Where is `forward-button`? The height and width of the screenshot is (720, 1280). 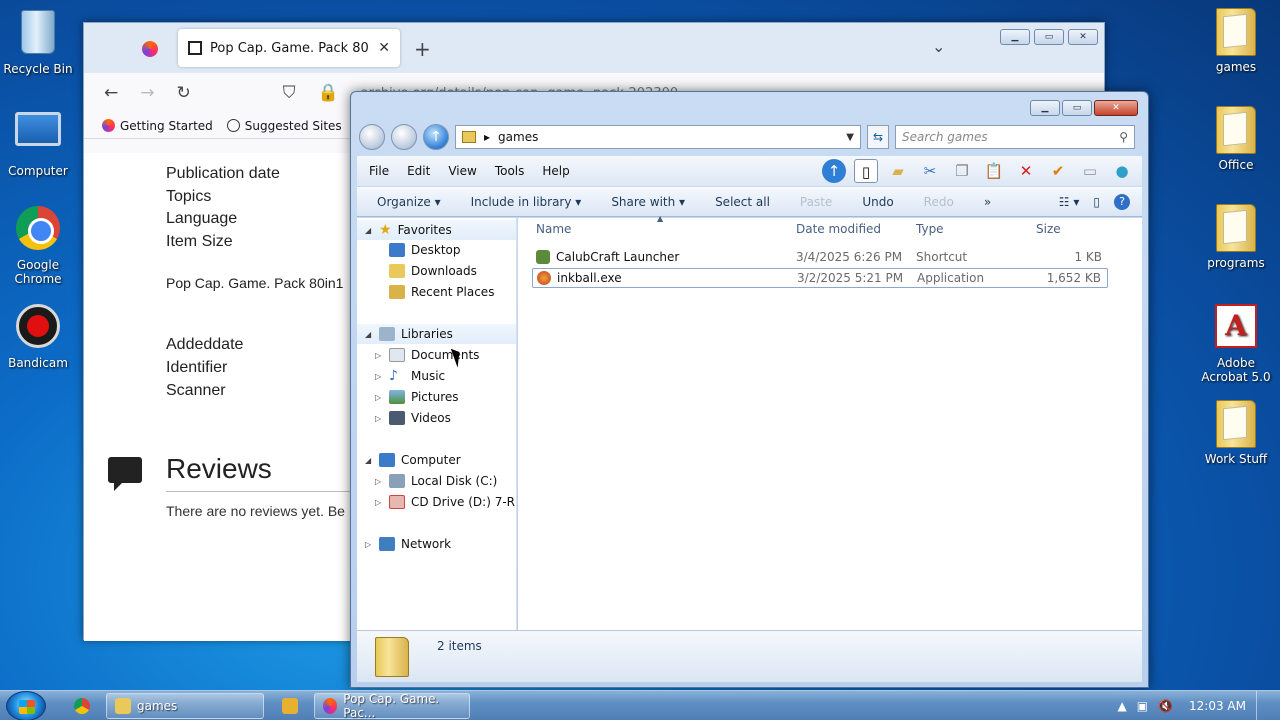 forward-button is located at coordinates (404, 137).